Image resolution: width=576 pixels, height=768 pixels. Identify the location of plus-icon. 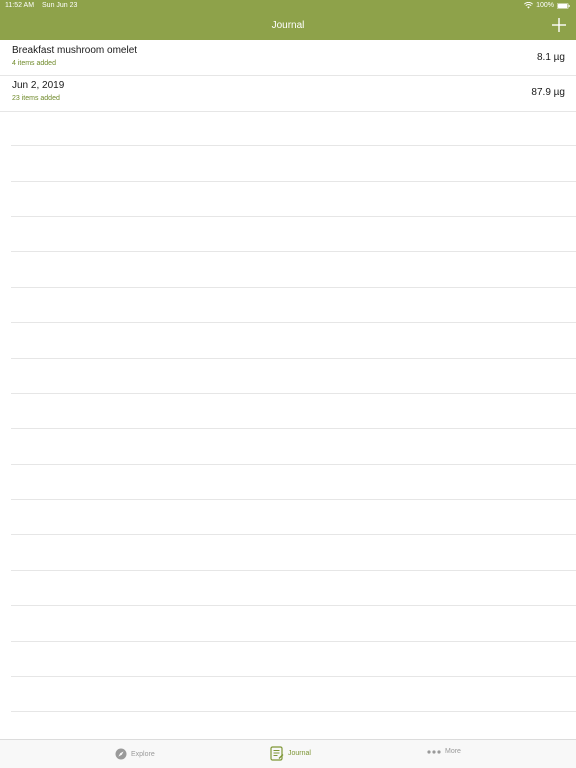
(559, 25).